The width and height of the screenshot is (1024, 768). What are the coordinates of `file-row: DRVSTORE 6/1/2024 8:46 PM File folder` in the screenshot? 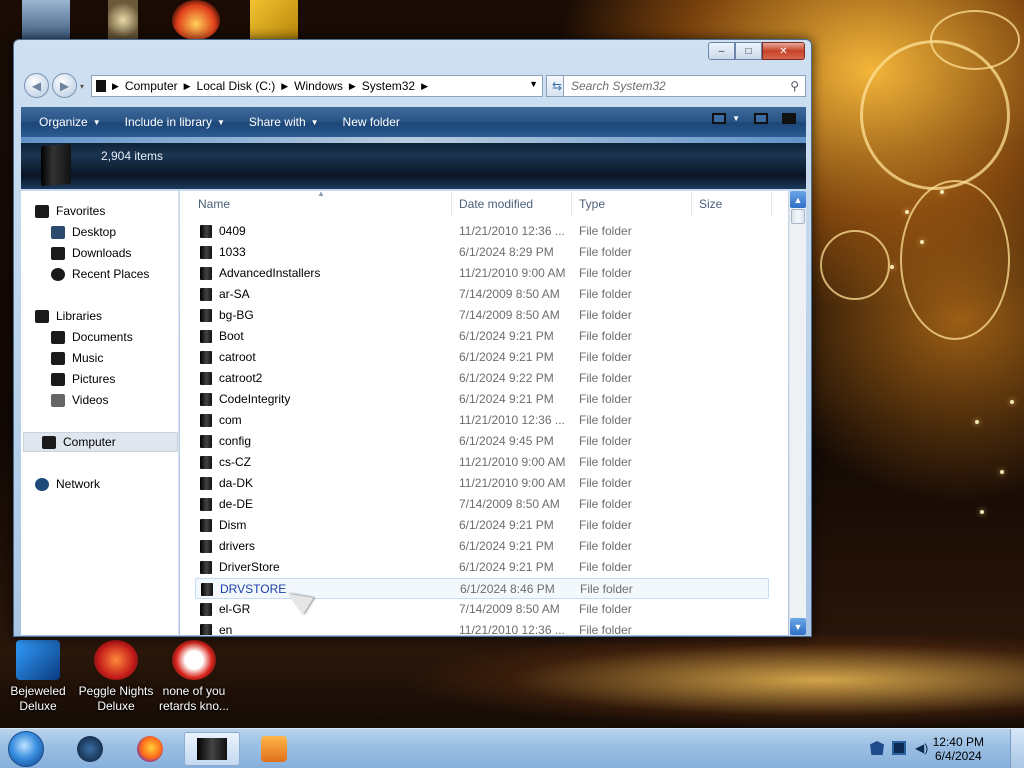 It's located at (482, 588).